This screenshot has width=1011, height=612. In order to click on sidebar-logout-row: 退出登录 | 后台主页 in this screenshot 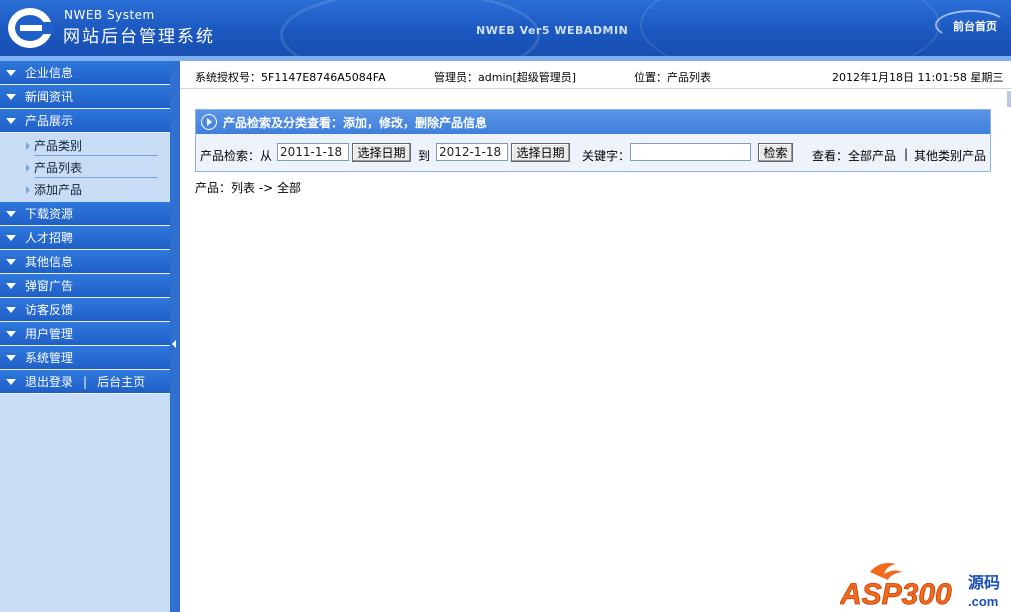, I will do `click(85, 382)`.